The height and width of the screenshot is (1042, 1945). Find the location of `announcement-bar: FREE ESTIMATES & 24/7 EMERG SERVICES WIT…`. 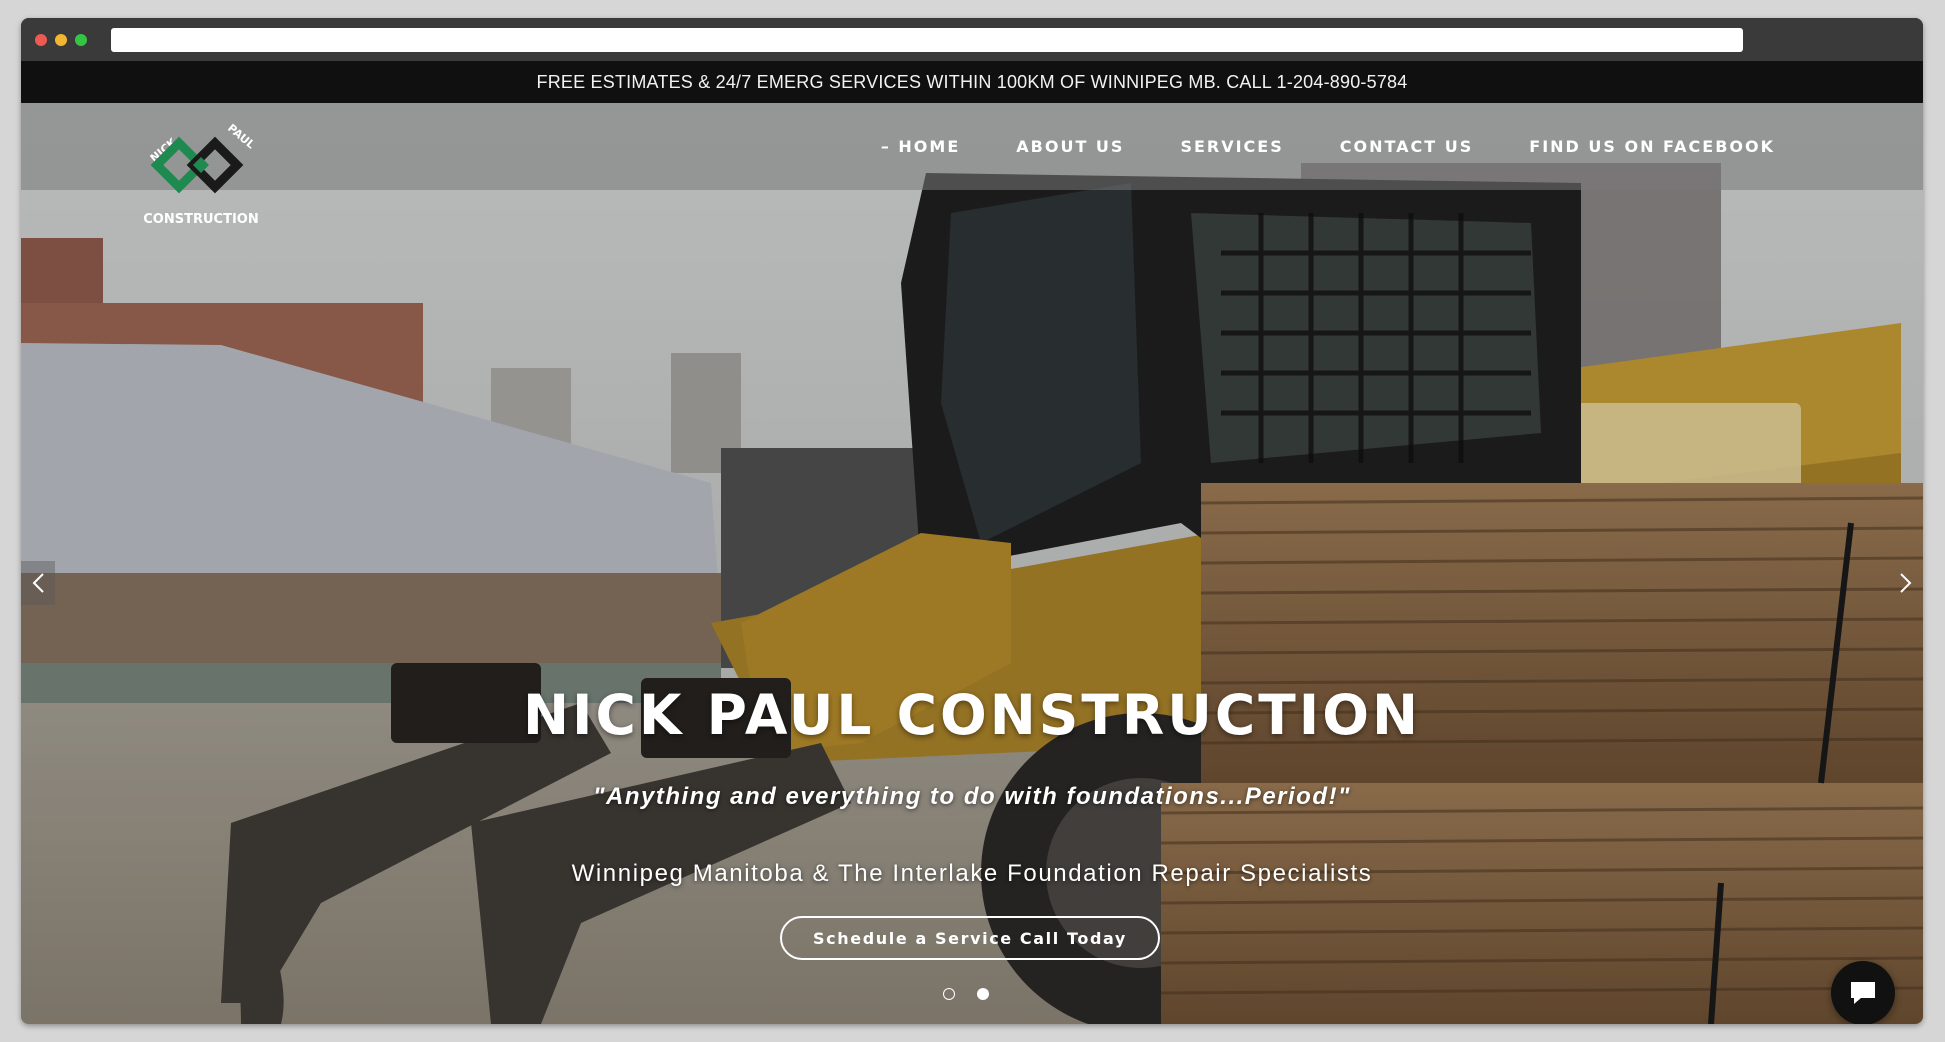

announcement-bar: FREE ESTIMATES & 24/7 EMERG SERVICES WIT… is located at coordinates (972, 82).